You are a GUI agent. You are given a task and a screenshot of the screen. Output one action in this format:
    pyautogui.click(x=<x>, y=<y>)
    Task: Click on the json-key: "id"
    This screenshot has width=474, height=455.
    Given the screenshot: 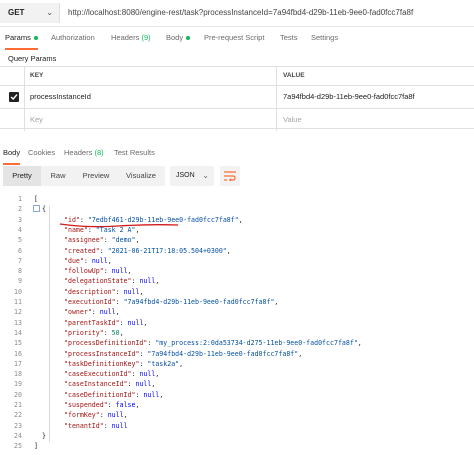 What is the action you would take?
    pyautogui.click(x=72, y=219)
    